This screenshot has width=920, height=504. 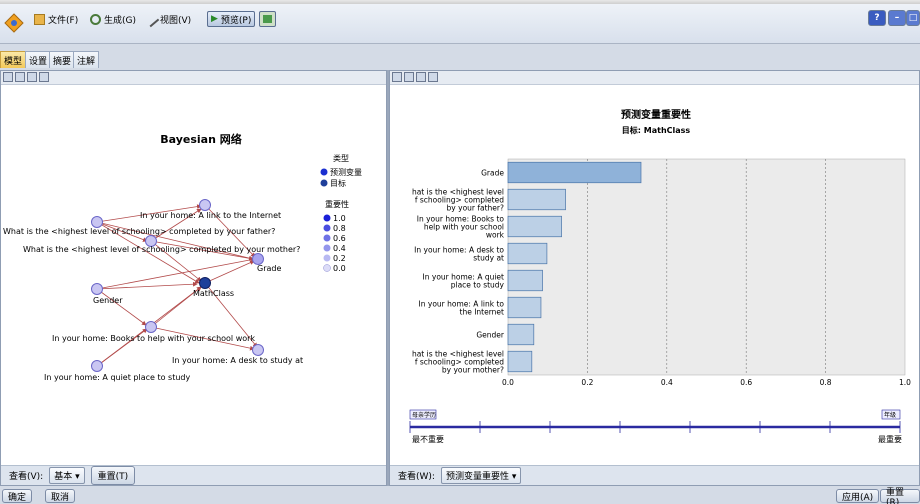 I want to click on tab-summary: 摘要, so click(x=62, y=59).